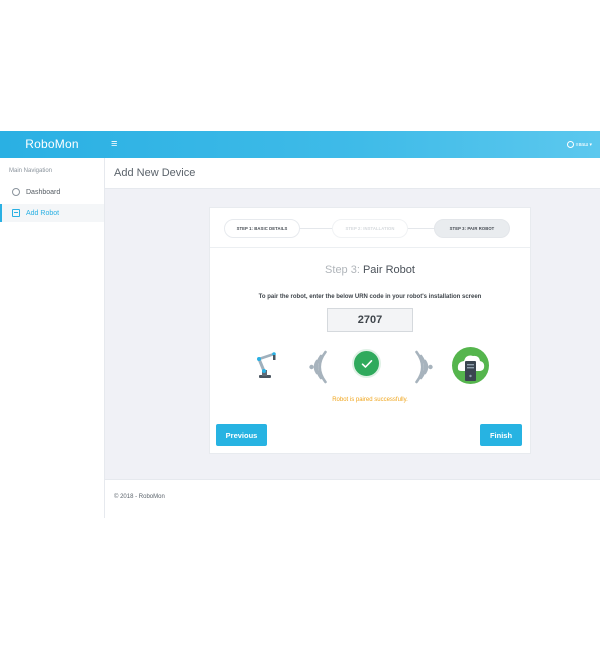 The image size is (600, 650). What do you see at coordinates (352, 173) in the screenshot?
I see `content-header: Add New Device` at bounding box center [352, 173].